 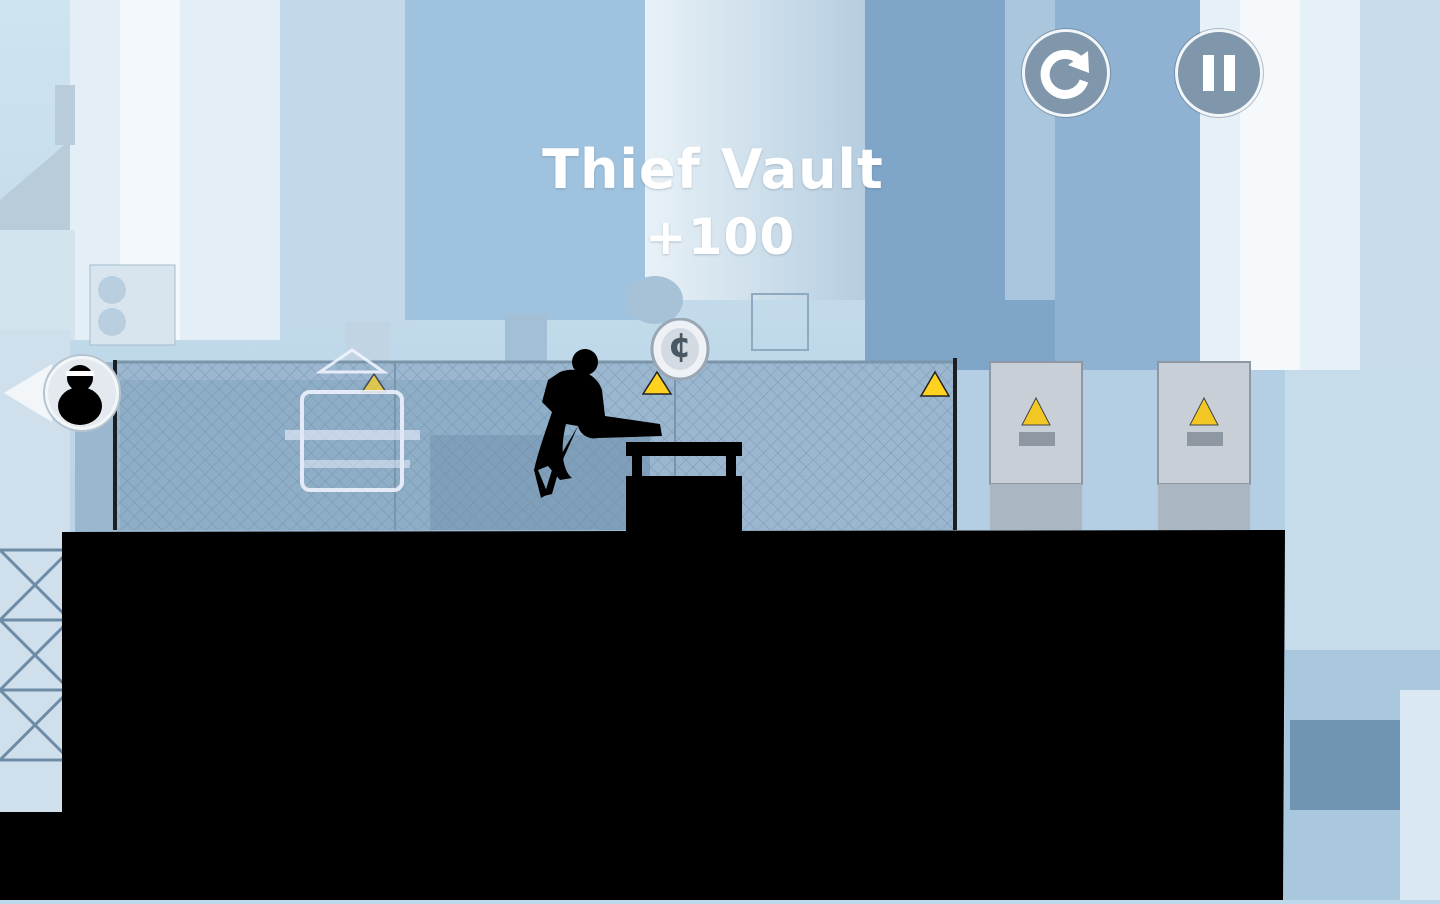 What do you see at coordinates (680, 346) in the screenshot?
I see `coin-symbol: ¢` at bounding box center [680, 346].